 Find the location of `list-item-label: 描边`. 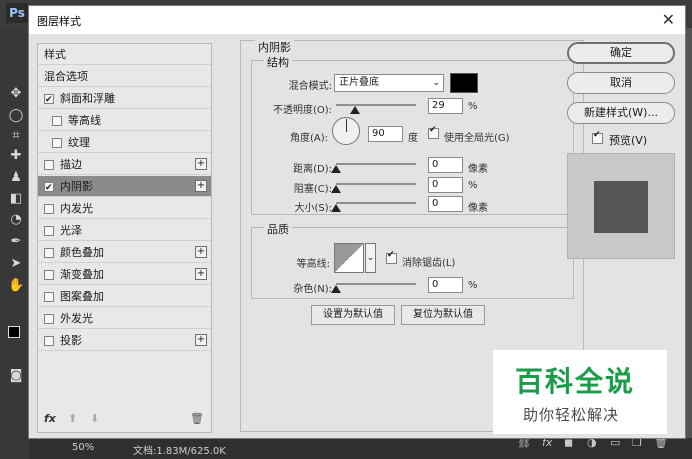

list-item-label: 描边 is located at coordinates (71, 164).